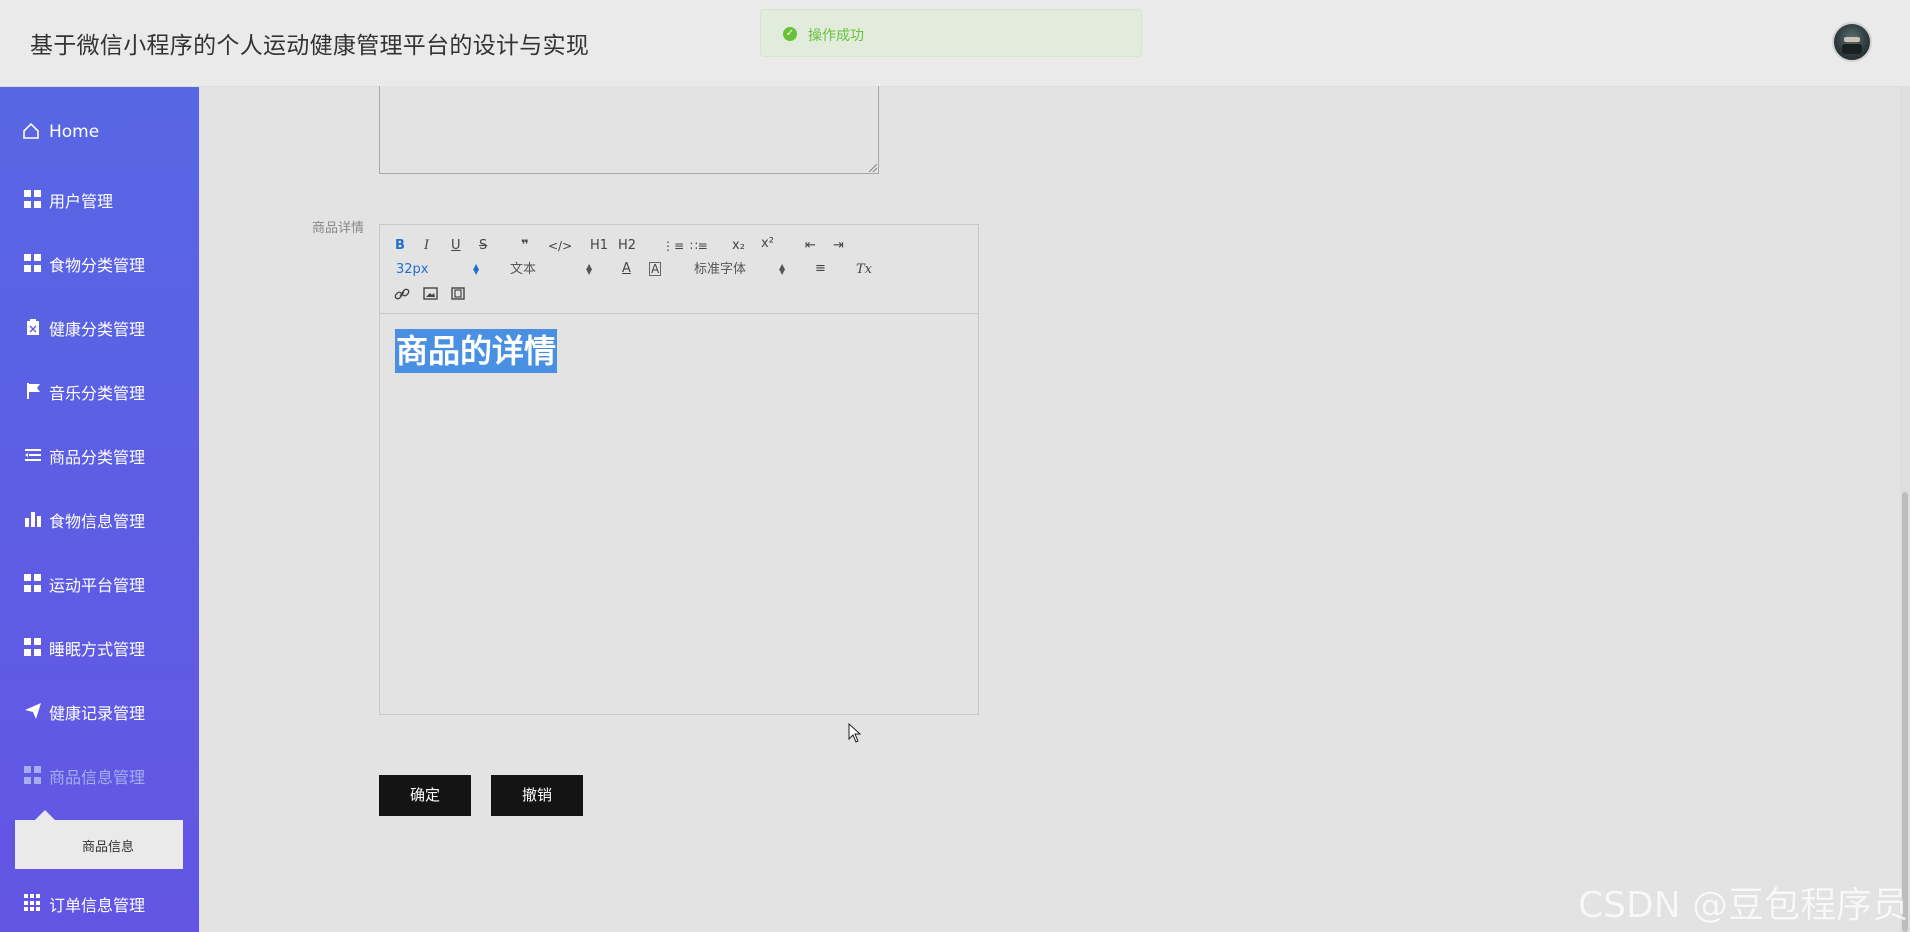 The width and height of the screenshot is (1910, 932). I want to click on sidebar-item-goods-info: 商品信息管理, so click(99, 774).